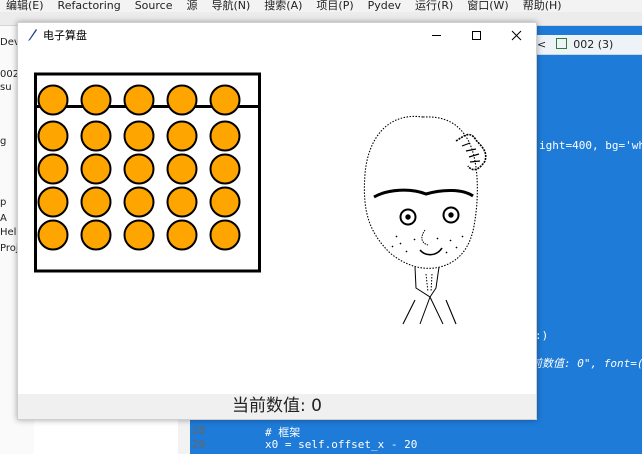  What do you see at coordinates (65, 35) in the screenshot?
I see `window-title: 电子算盘` at bounding box center [65, 35].